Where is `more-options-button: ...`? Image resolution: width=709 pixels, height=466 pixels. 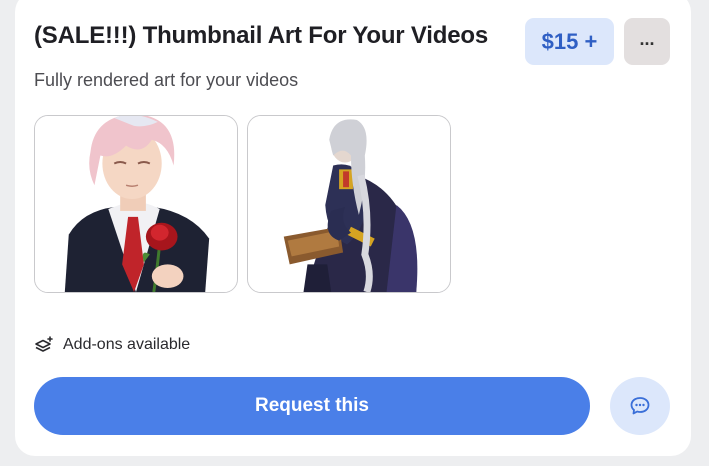 more-options-button: ... is located at coordinates (647, 41).